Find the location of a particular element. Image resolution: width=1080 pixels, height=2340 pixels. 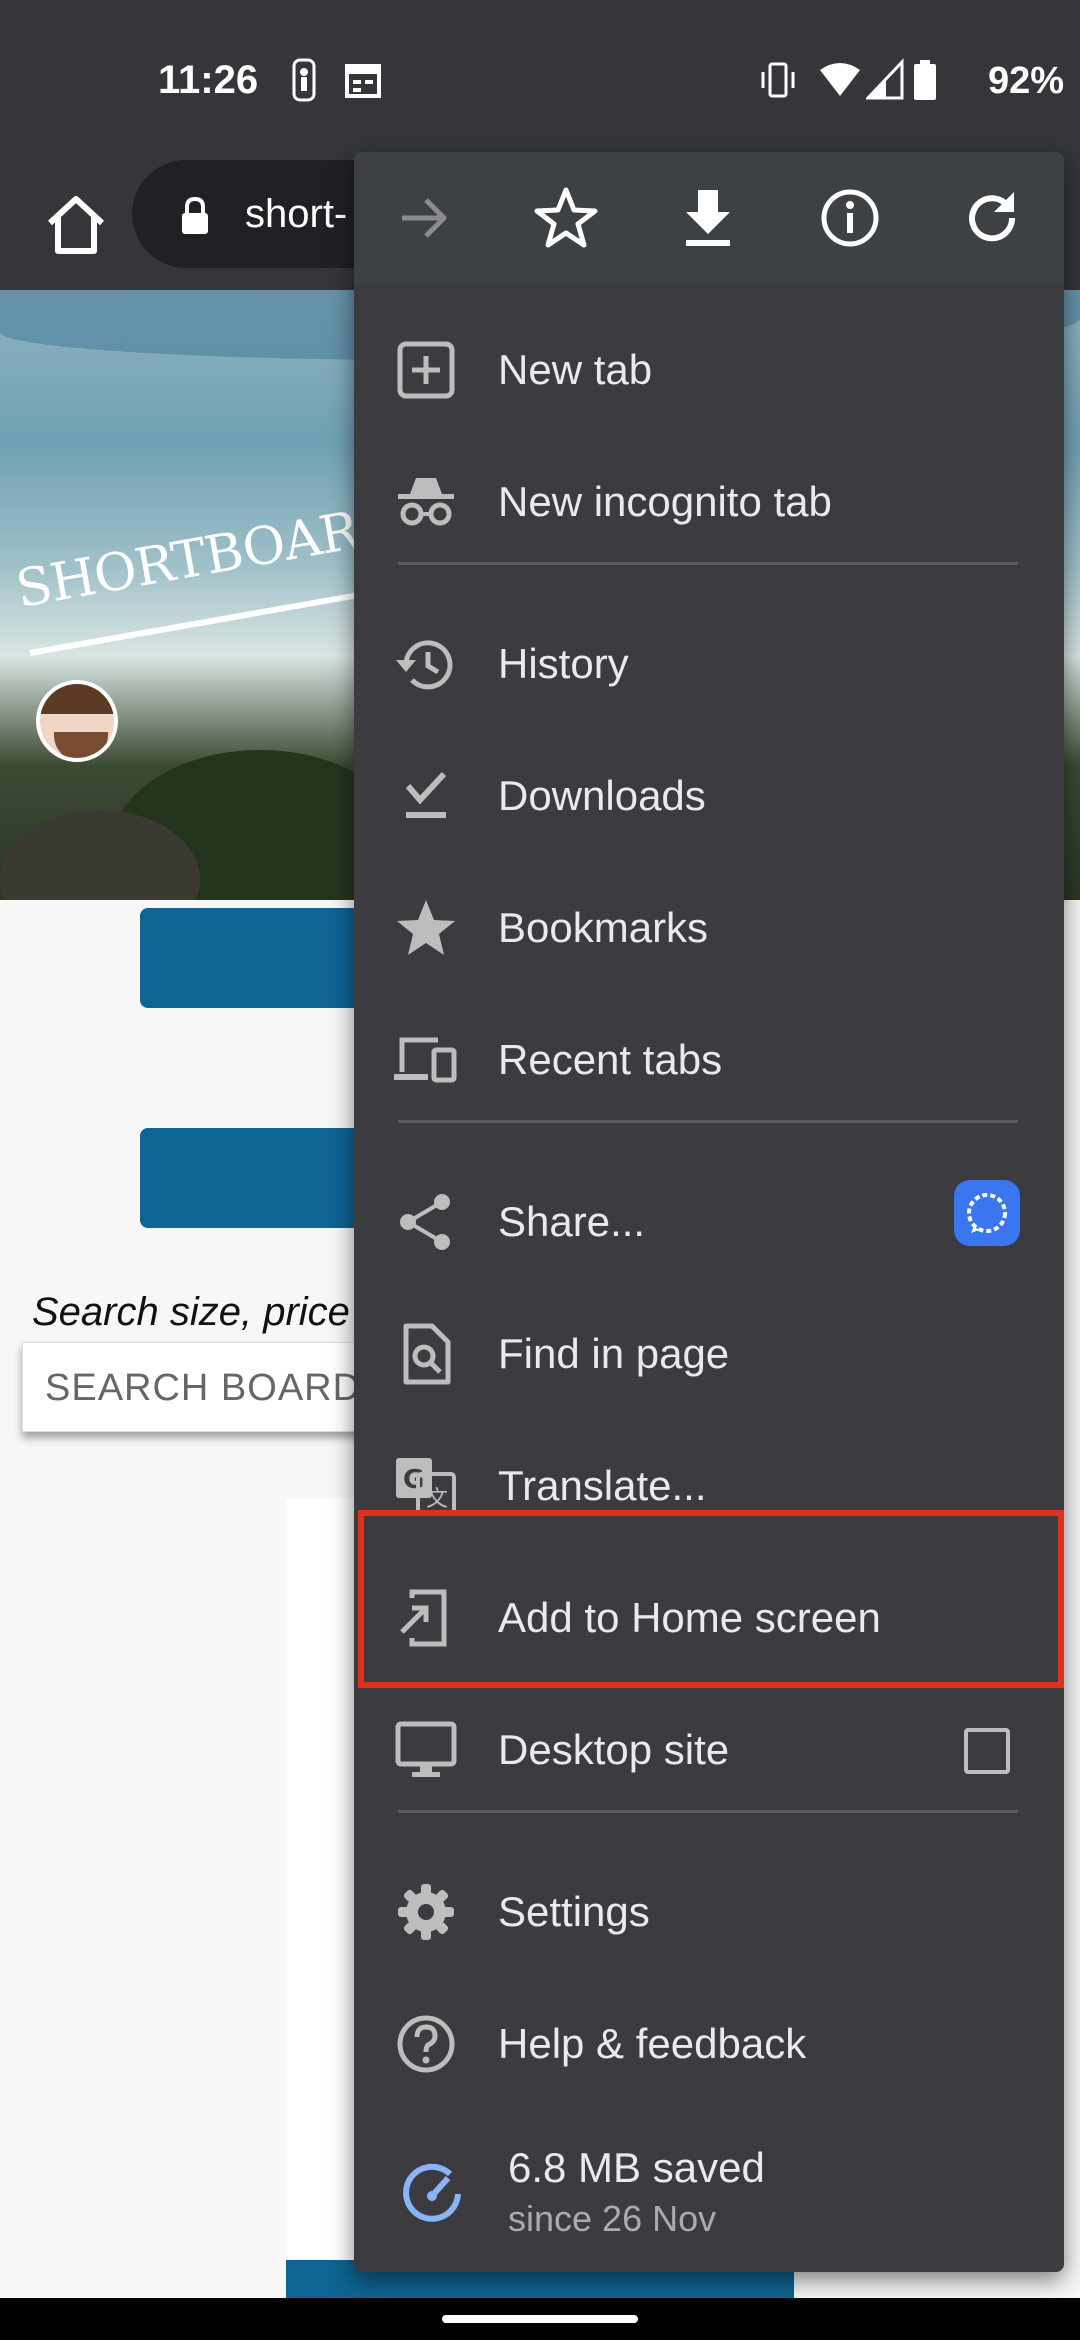

menu-item-label: History is located at coordinates (563, 663).